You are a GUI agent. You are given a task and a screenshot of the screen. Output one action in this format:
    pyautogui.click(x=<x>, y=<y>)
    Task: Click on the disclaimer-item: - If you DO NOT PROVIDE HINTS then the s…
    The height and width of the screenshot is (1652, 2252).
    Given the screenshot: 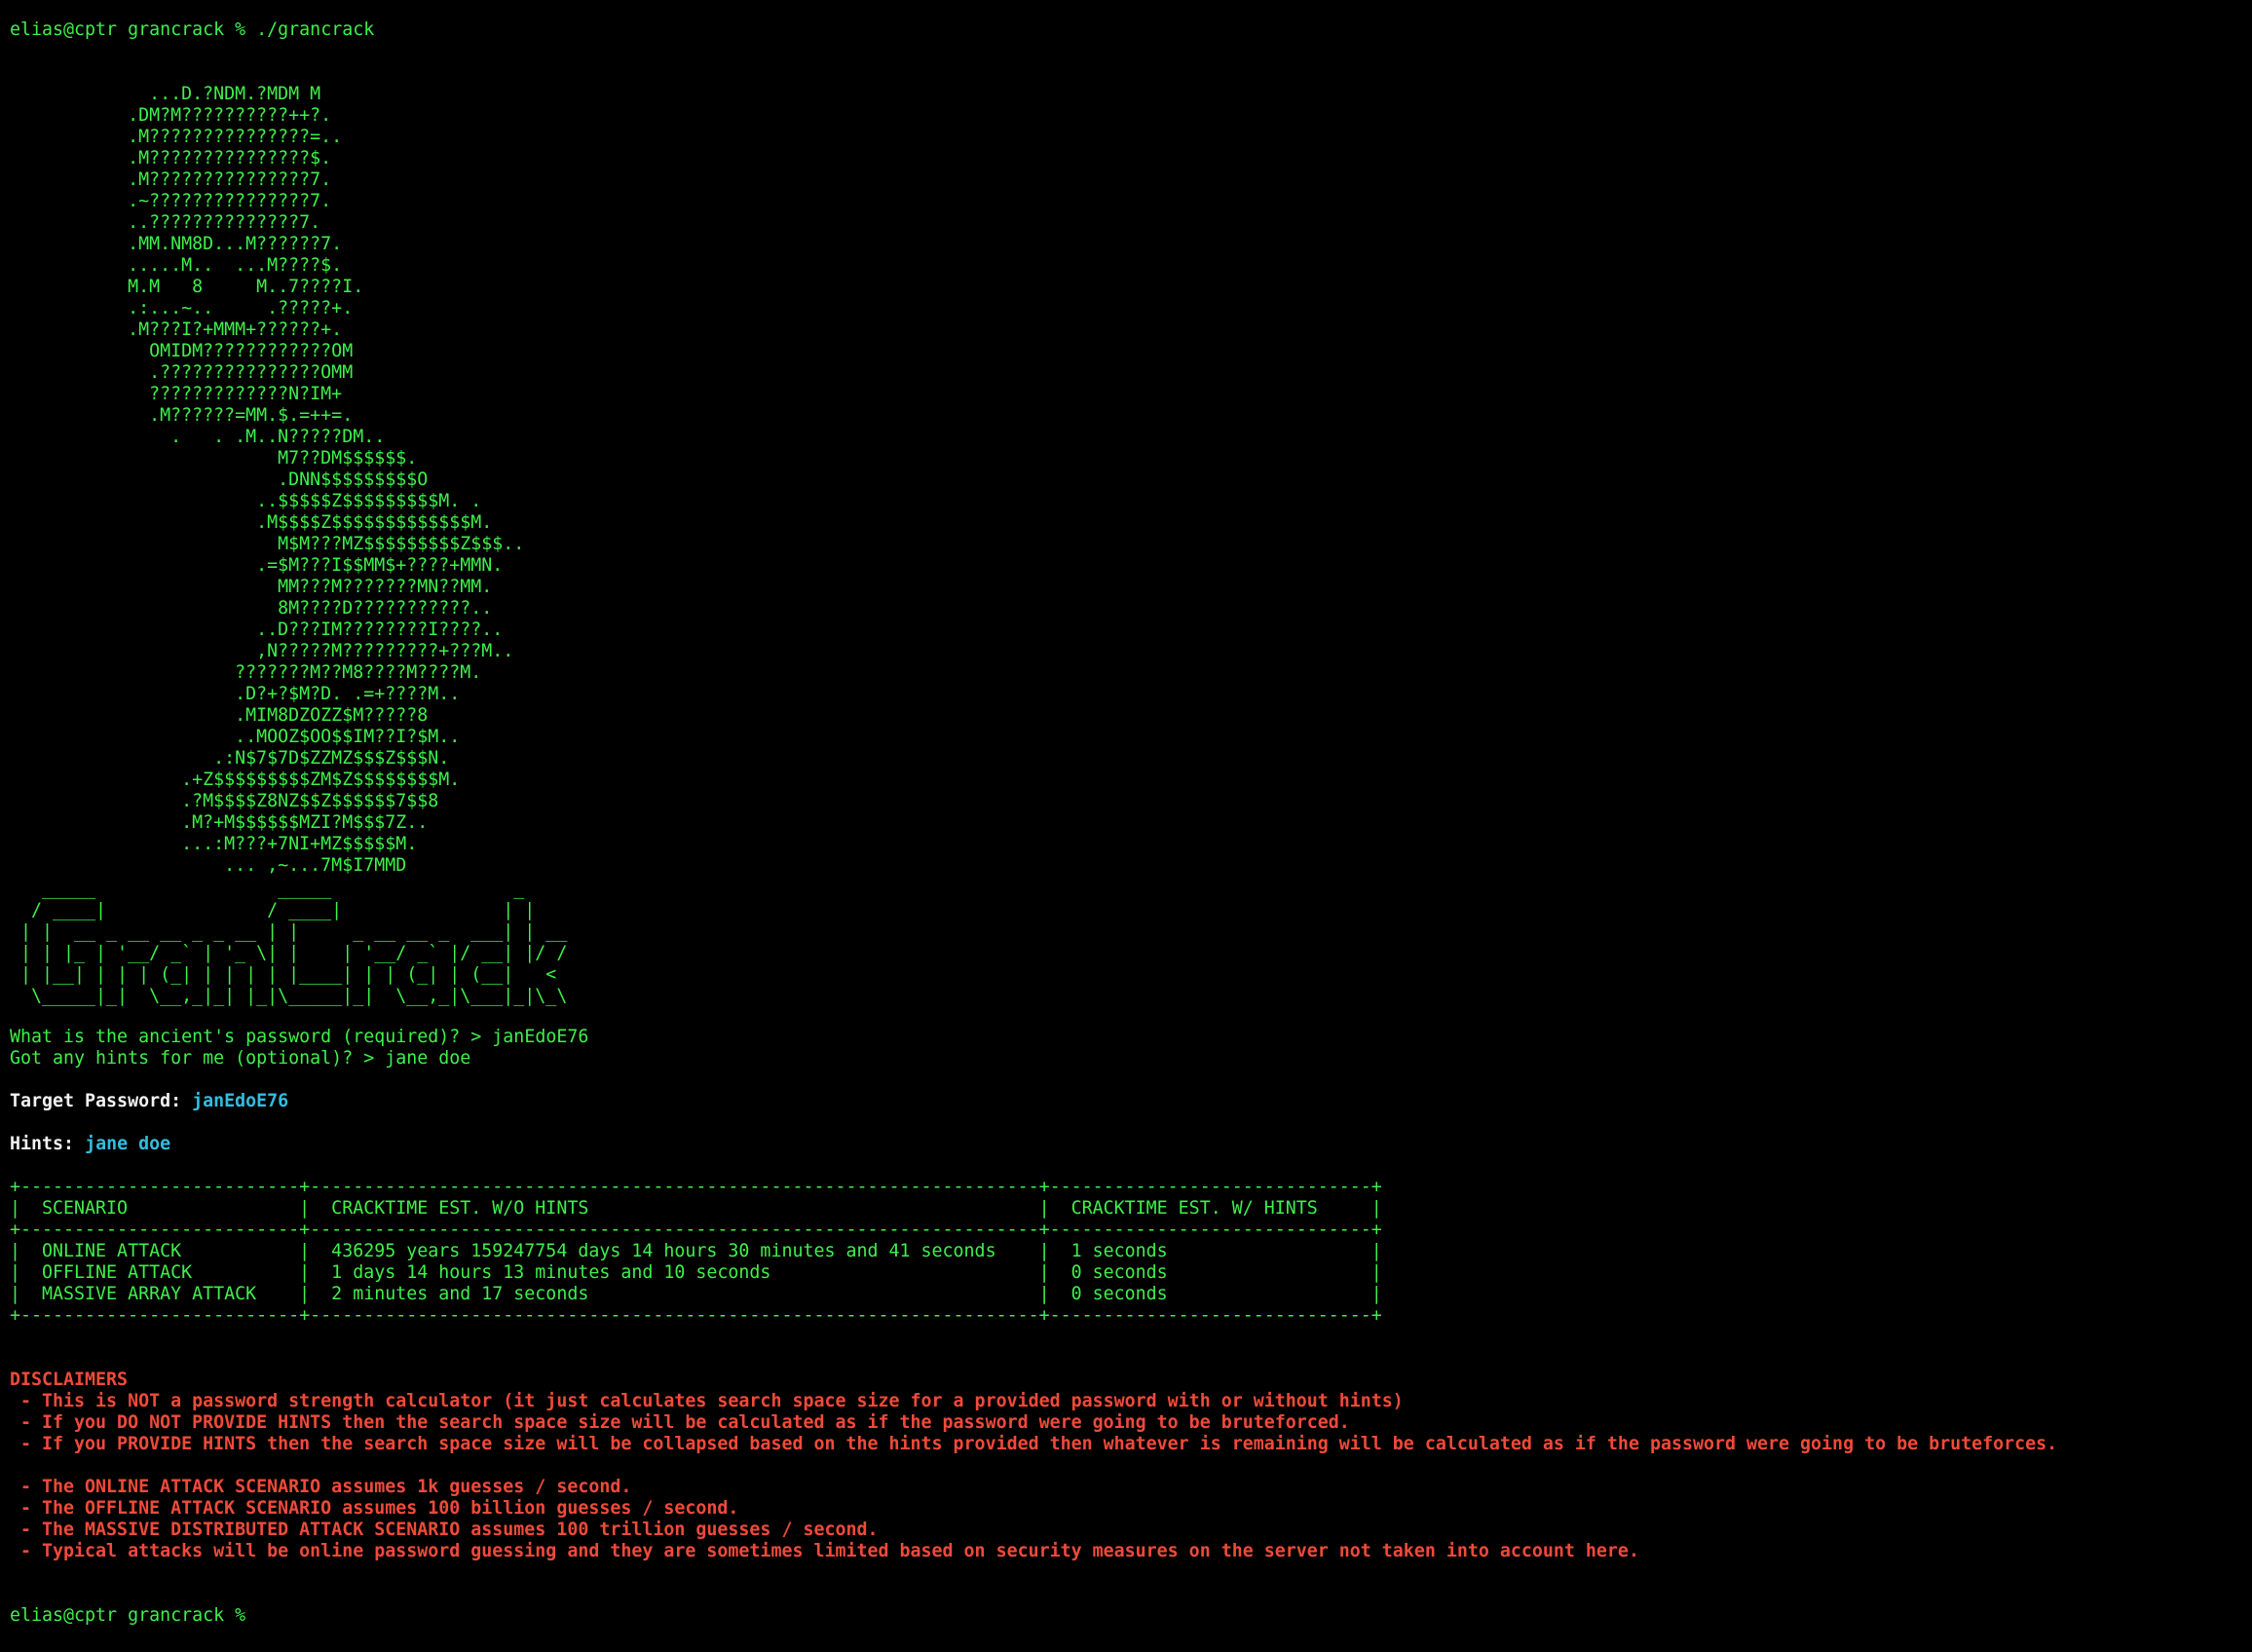 What is the action you would take?
    pyautogui.click(x=680, y=1423)
    